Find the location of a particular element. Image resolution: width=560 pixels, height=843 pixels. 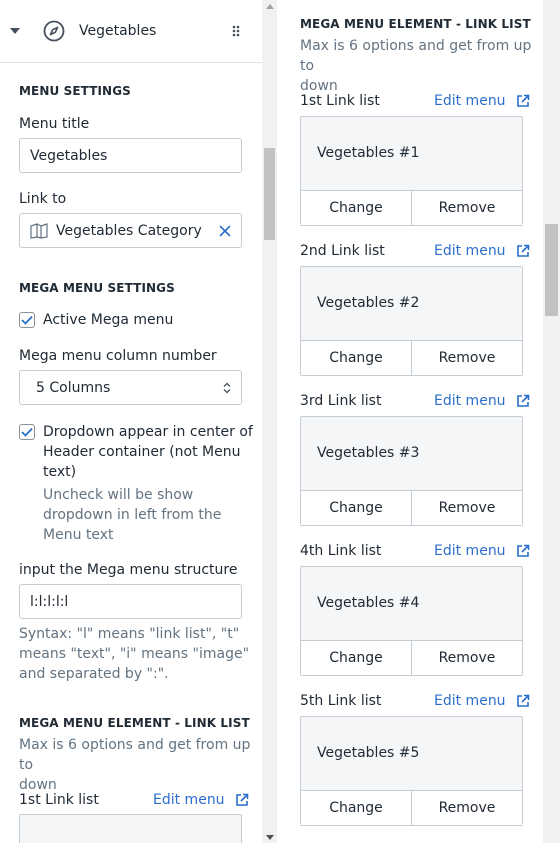

right-scroll-thumb is located at coordinates (551, 270).